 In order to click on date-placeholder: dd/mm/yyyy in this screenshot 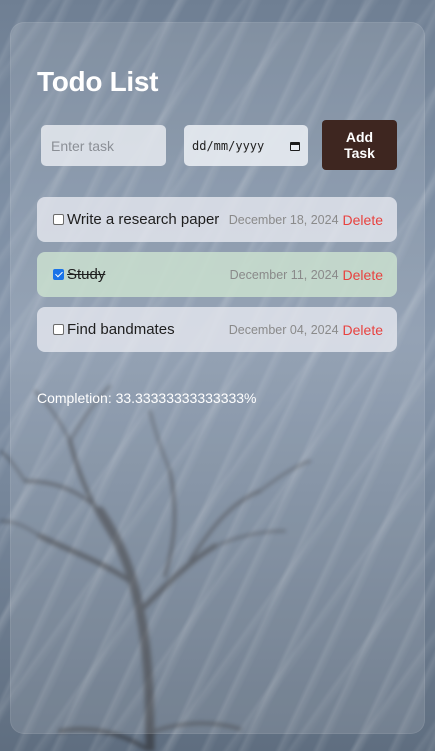, I will do `click(228, 145)`.